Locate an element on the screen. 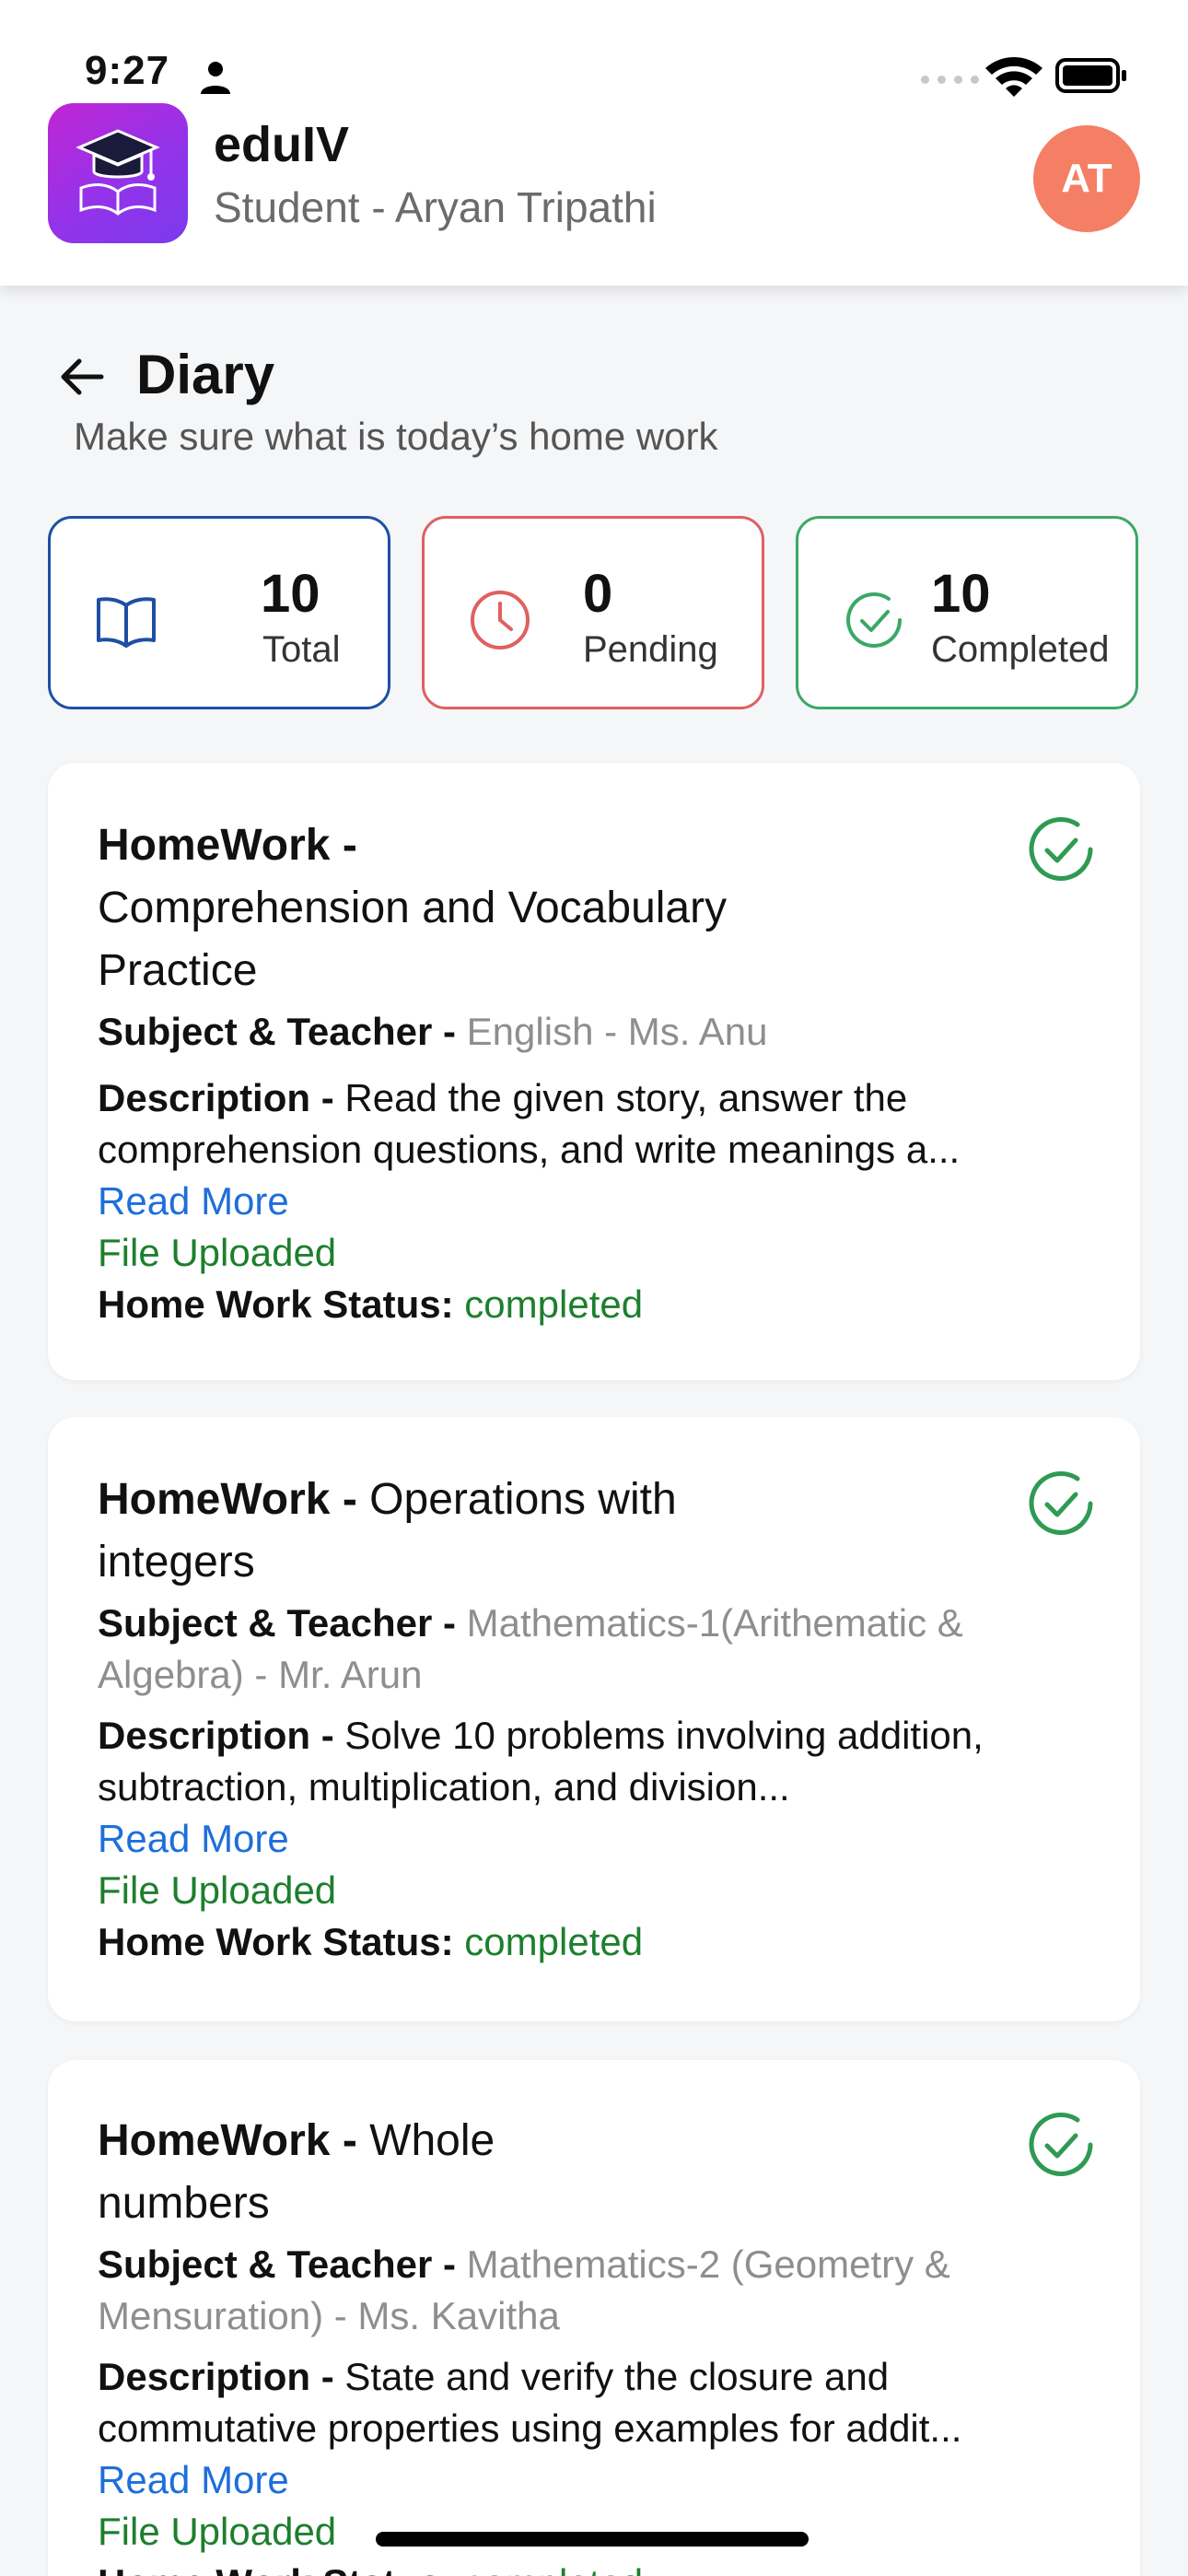 Image resolution: width=1188 pixels, height=2576 pixels. homework-title: HomeWork - Whole numbers is located at coordinates (374, 2172).